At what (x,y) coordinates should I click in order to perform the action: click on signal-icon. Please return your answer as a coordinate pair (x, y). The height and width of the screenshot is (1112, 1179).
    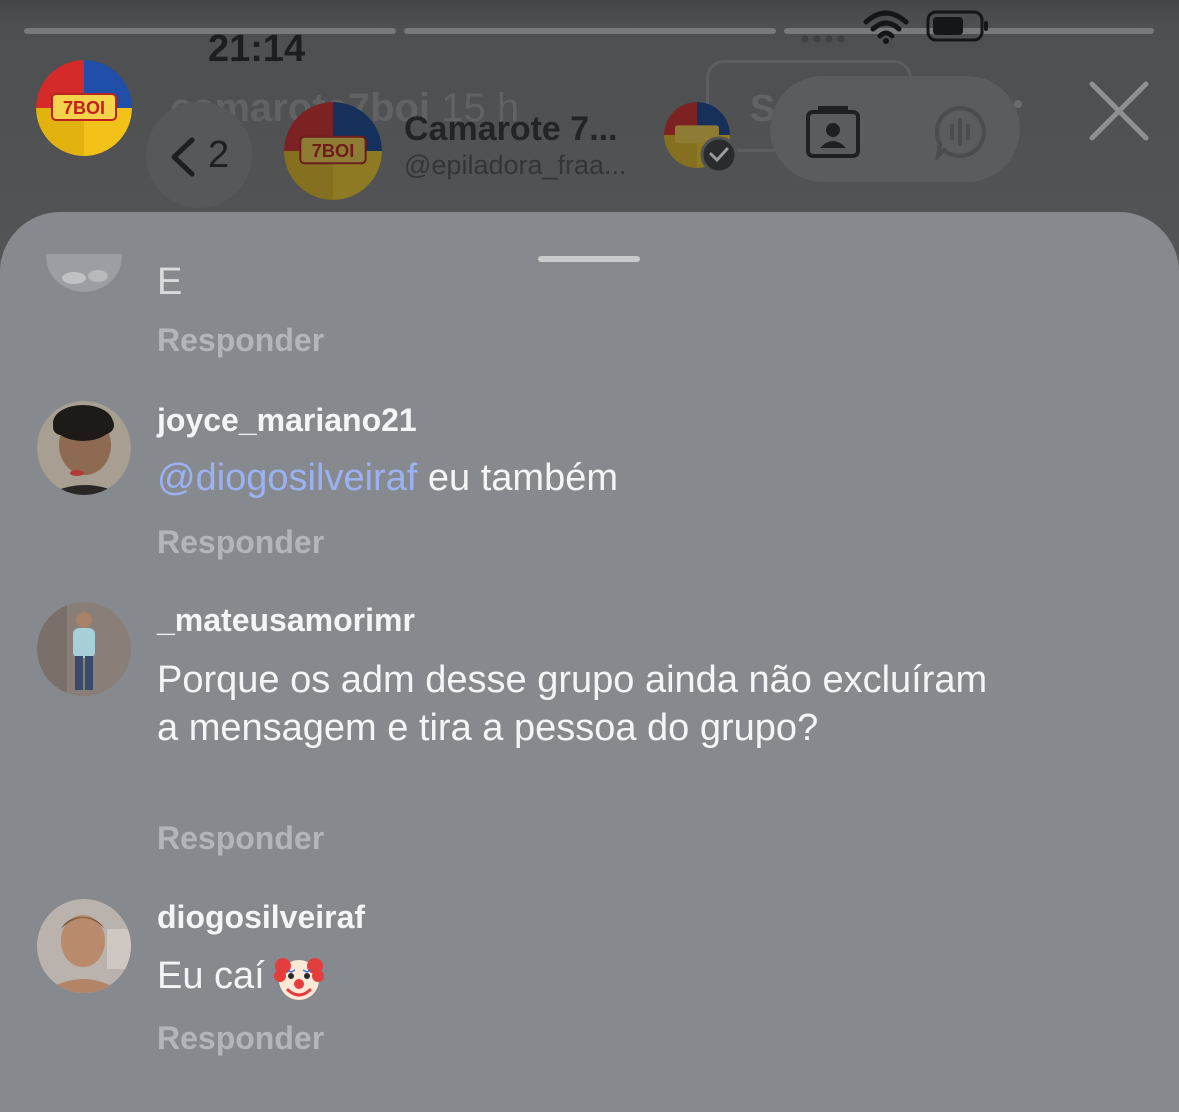
    Looking at the image, I should click on (823, 39).